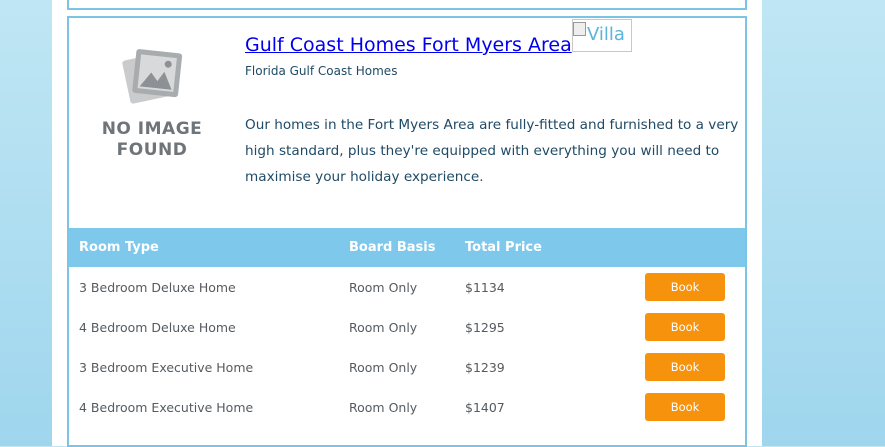 This screenshot has width=885, height=447. What do you see at coordinates (154, 115) in the screenshot?
I see `no-image-placeholder: NO IMAGE FOUND` at bounding box center [154, 115].